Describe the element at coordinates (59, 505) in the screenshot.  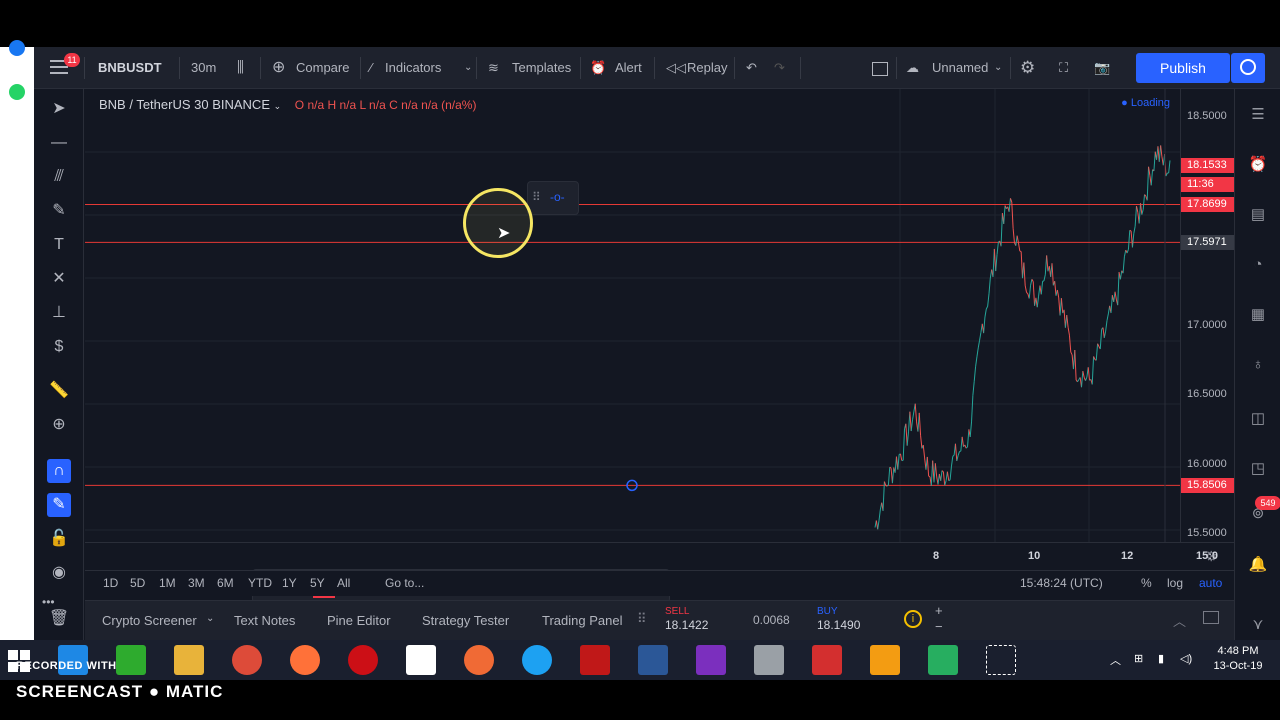
I see `stay-in-drawing-icon: ✎` at that location.